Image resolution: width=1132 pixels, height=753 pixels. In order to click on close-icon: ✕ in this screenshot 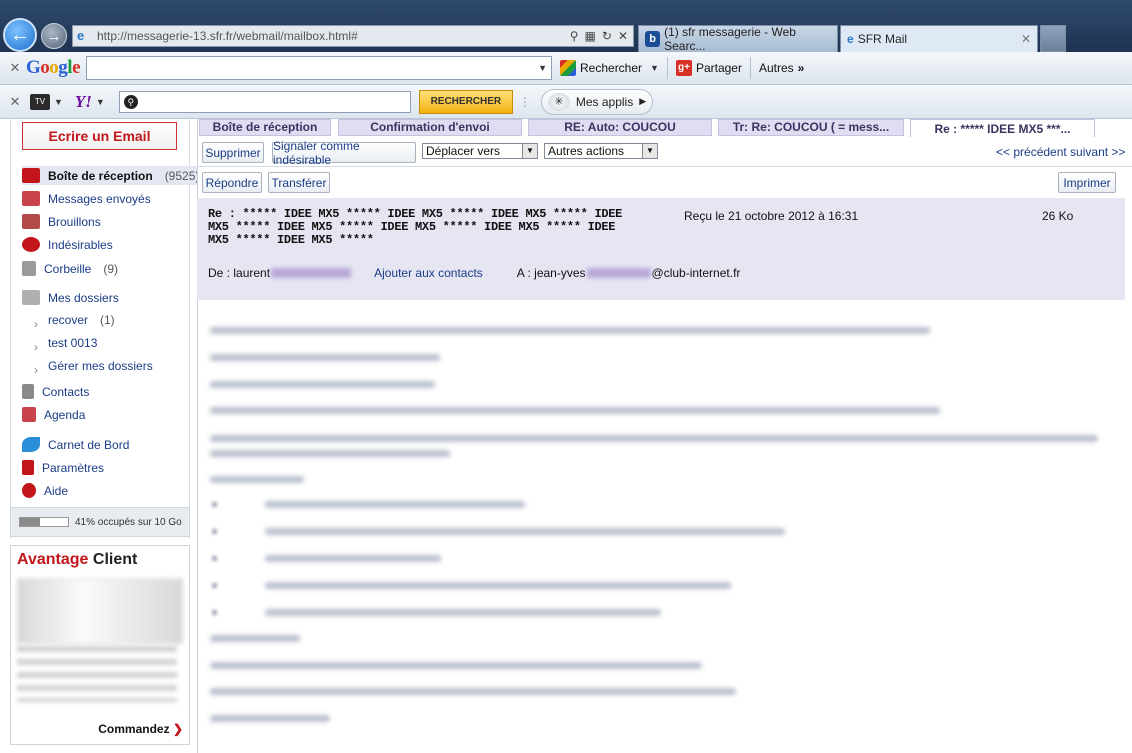, I will do `click(1026, 39)`.